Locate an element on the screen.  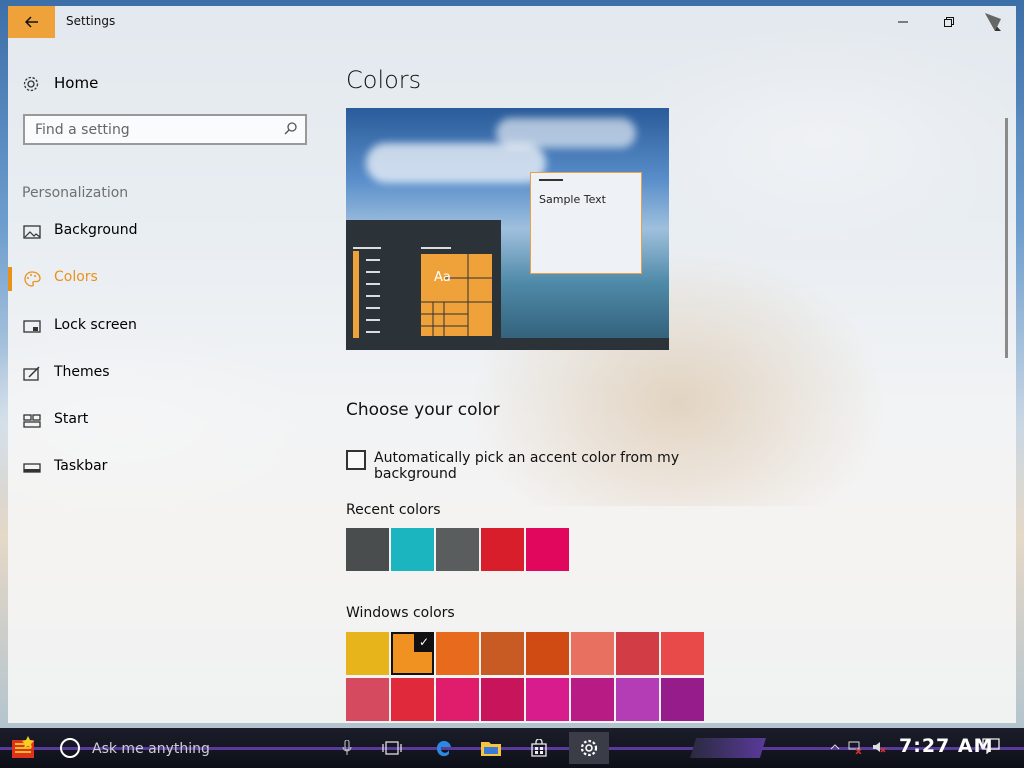
start-tiles-icon is located at coordinates (32, 421).